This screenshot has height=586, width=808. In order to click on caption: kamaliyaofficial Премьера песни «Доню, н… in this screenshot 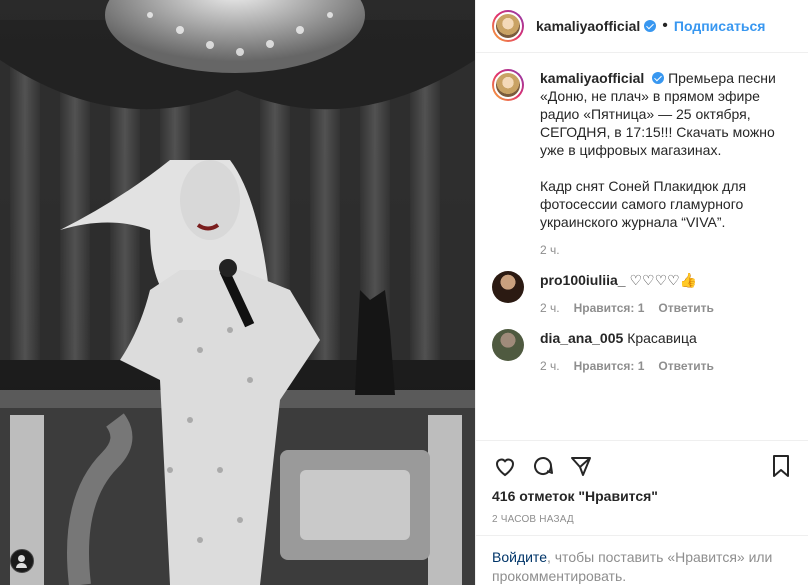, I will do `click(642, 164)`.